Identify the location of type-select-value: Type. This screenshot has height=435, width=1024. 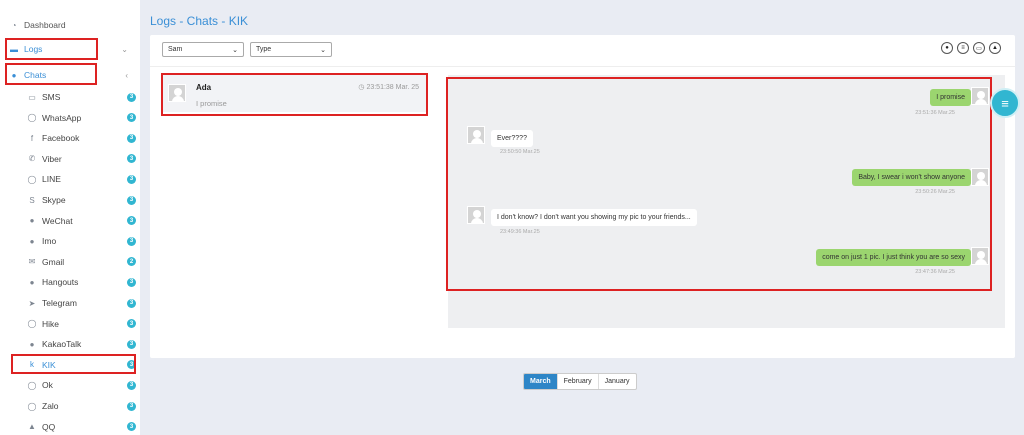
(264, 49).